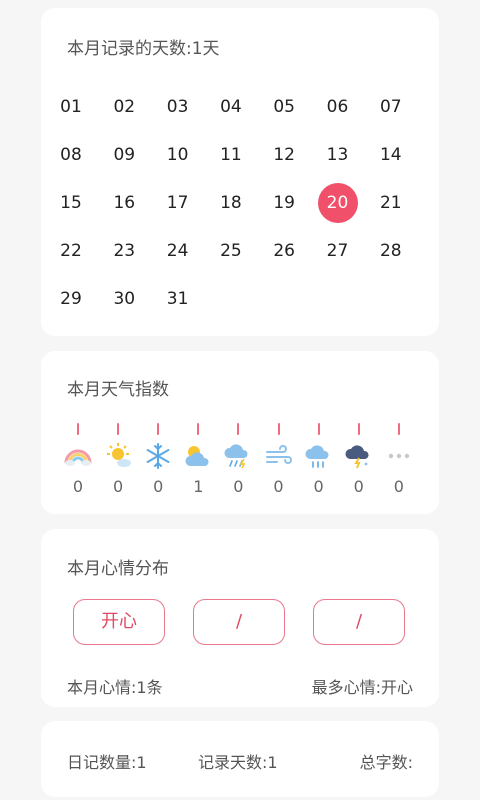 The image size is (480, 800). I want to click on calendar-day-01: 01, so click(71, 107).